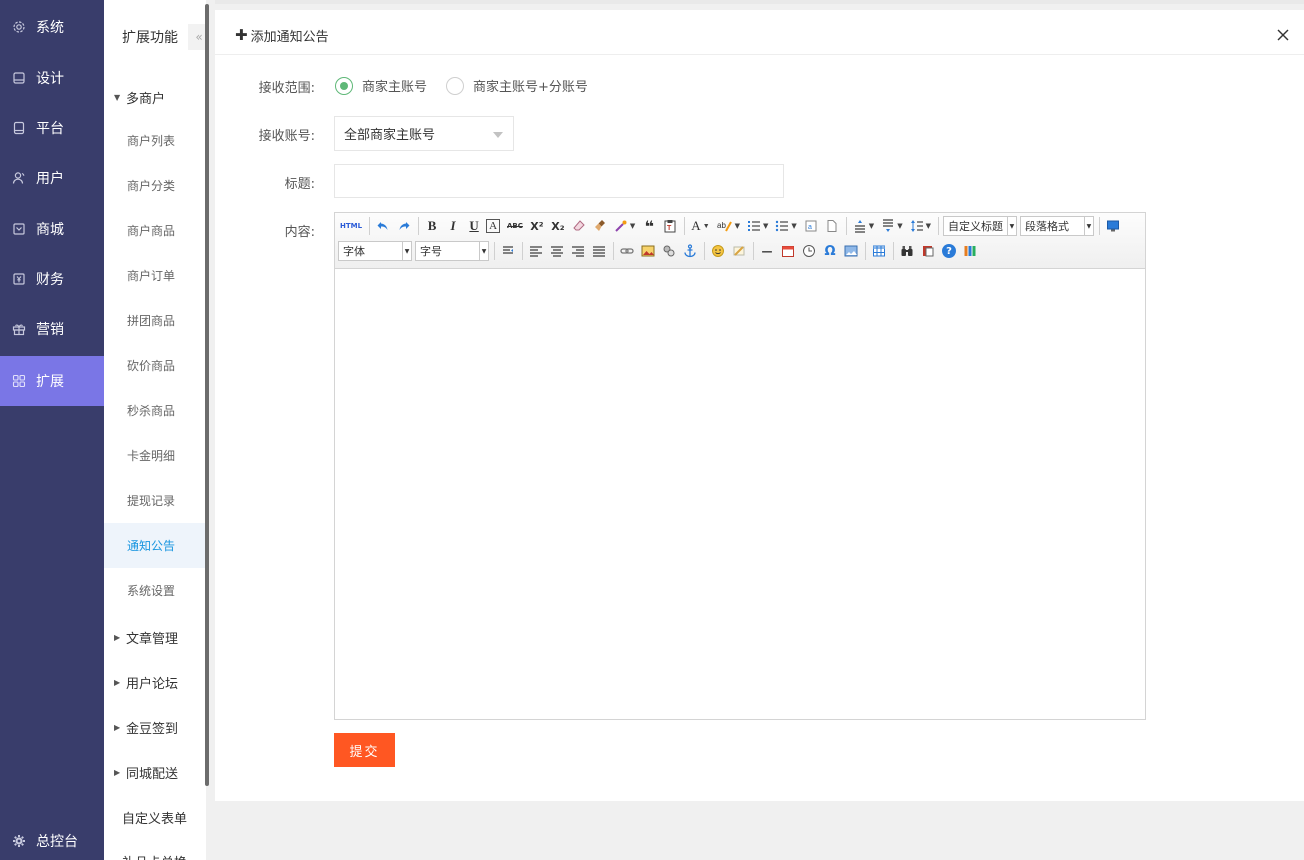 The height and width of the screenshot is (860, 1304). I want to click on nav-item-extension: 扩展, so click(52, 381).